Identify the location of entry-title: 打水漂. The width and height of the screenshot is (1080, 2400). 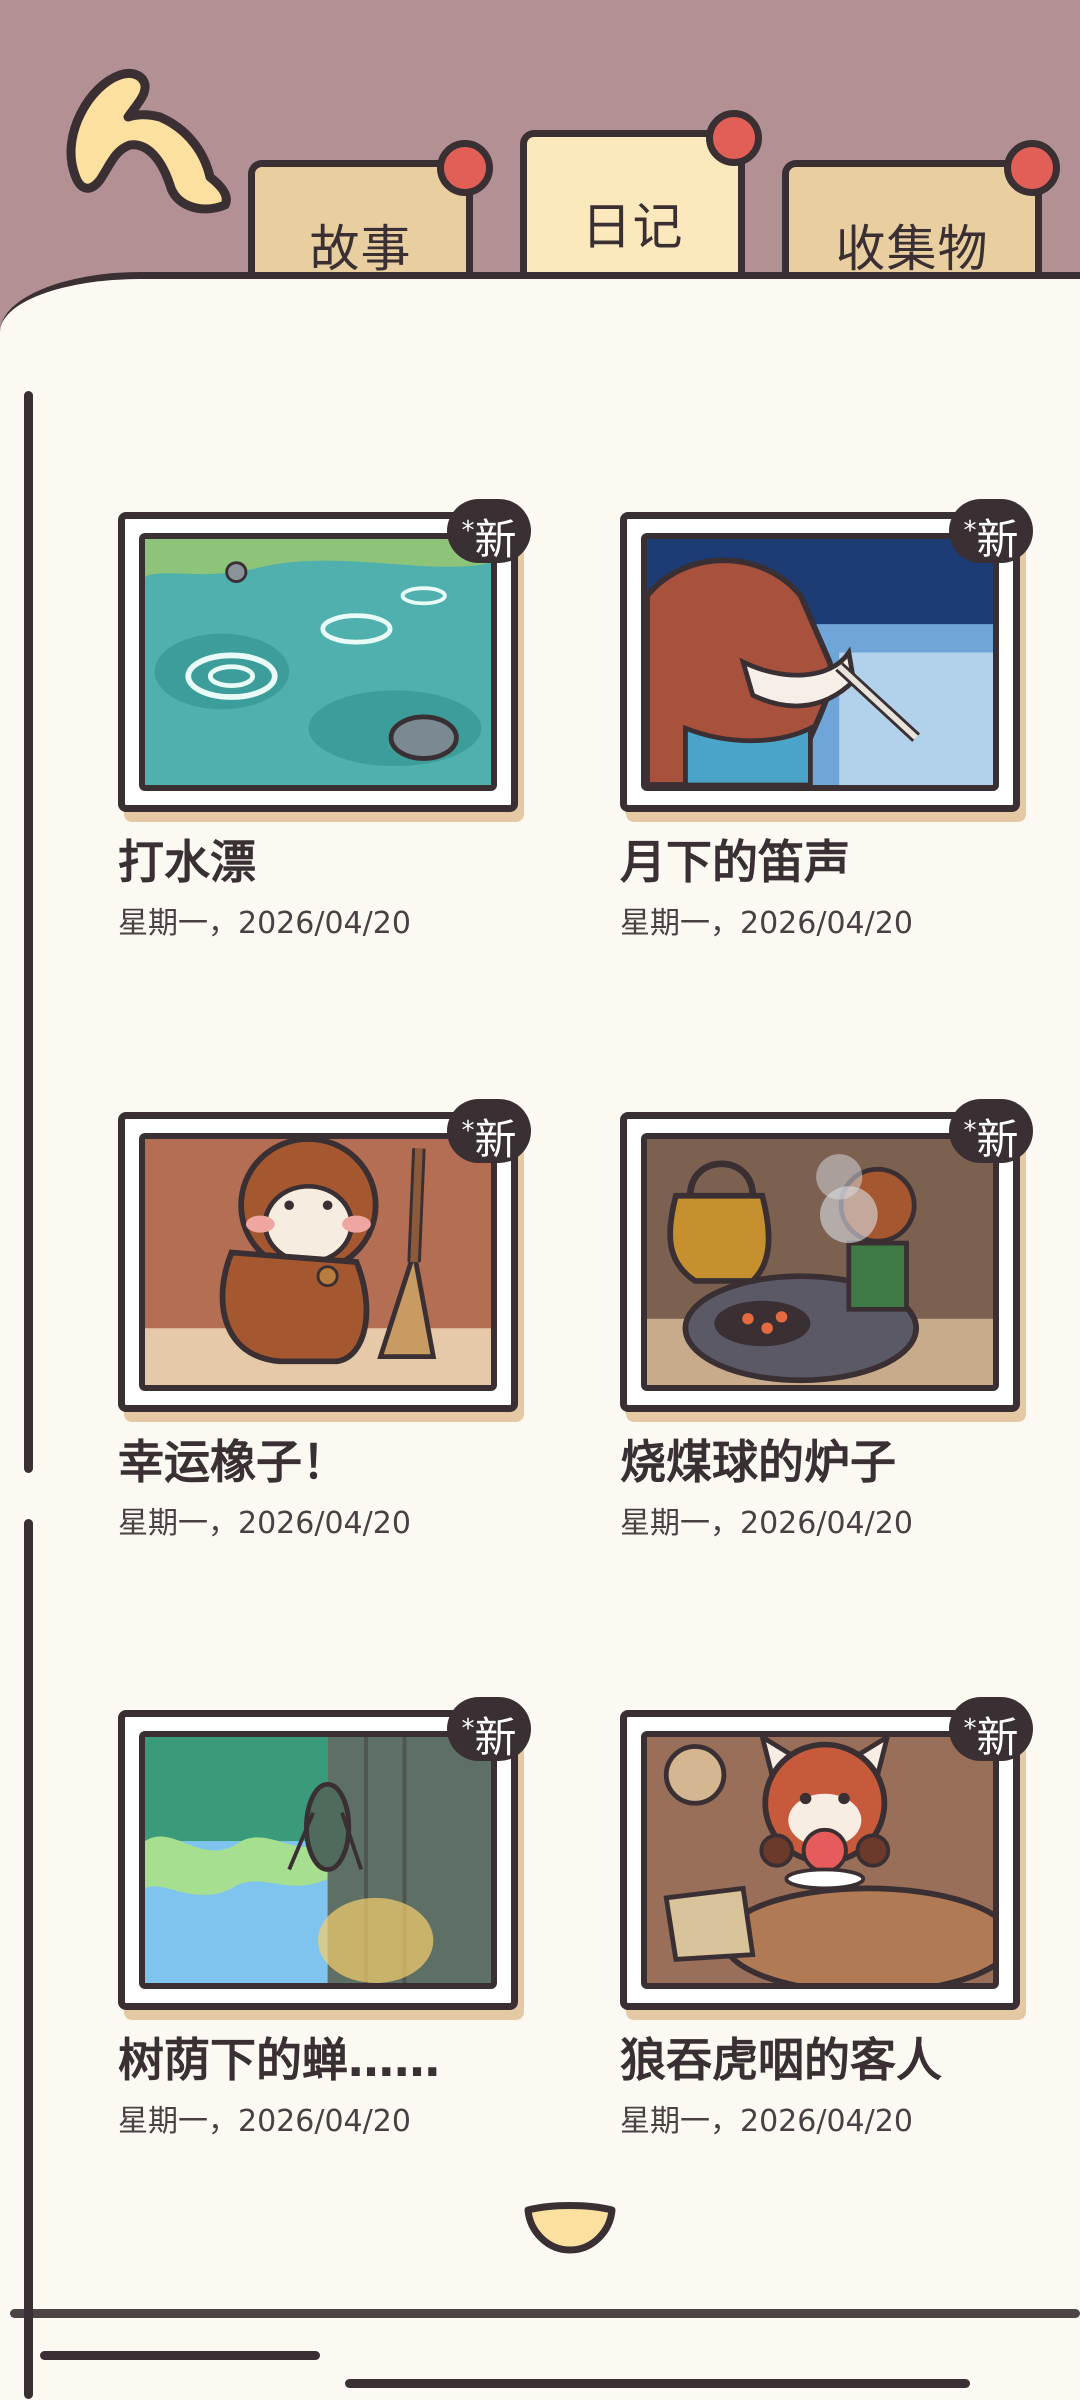
(187, 862).